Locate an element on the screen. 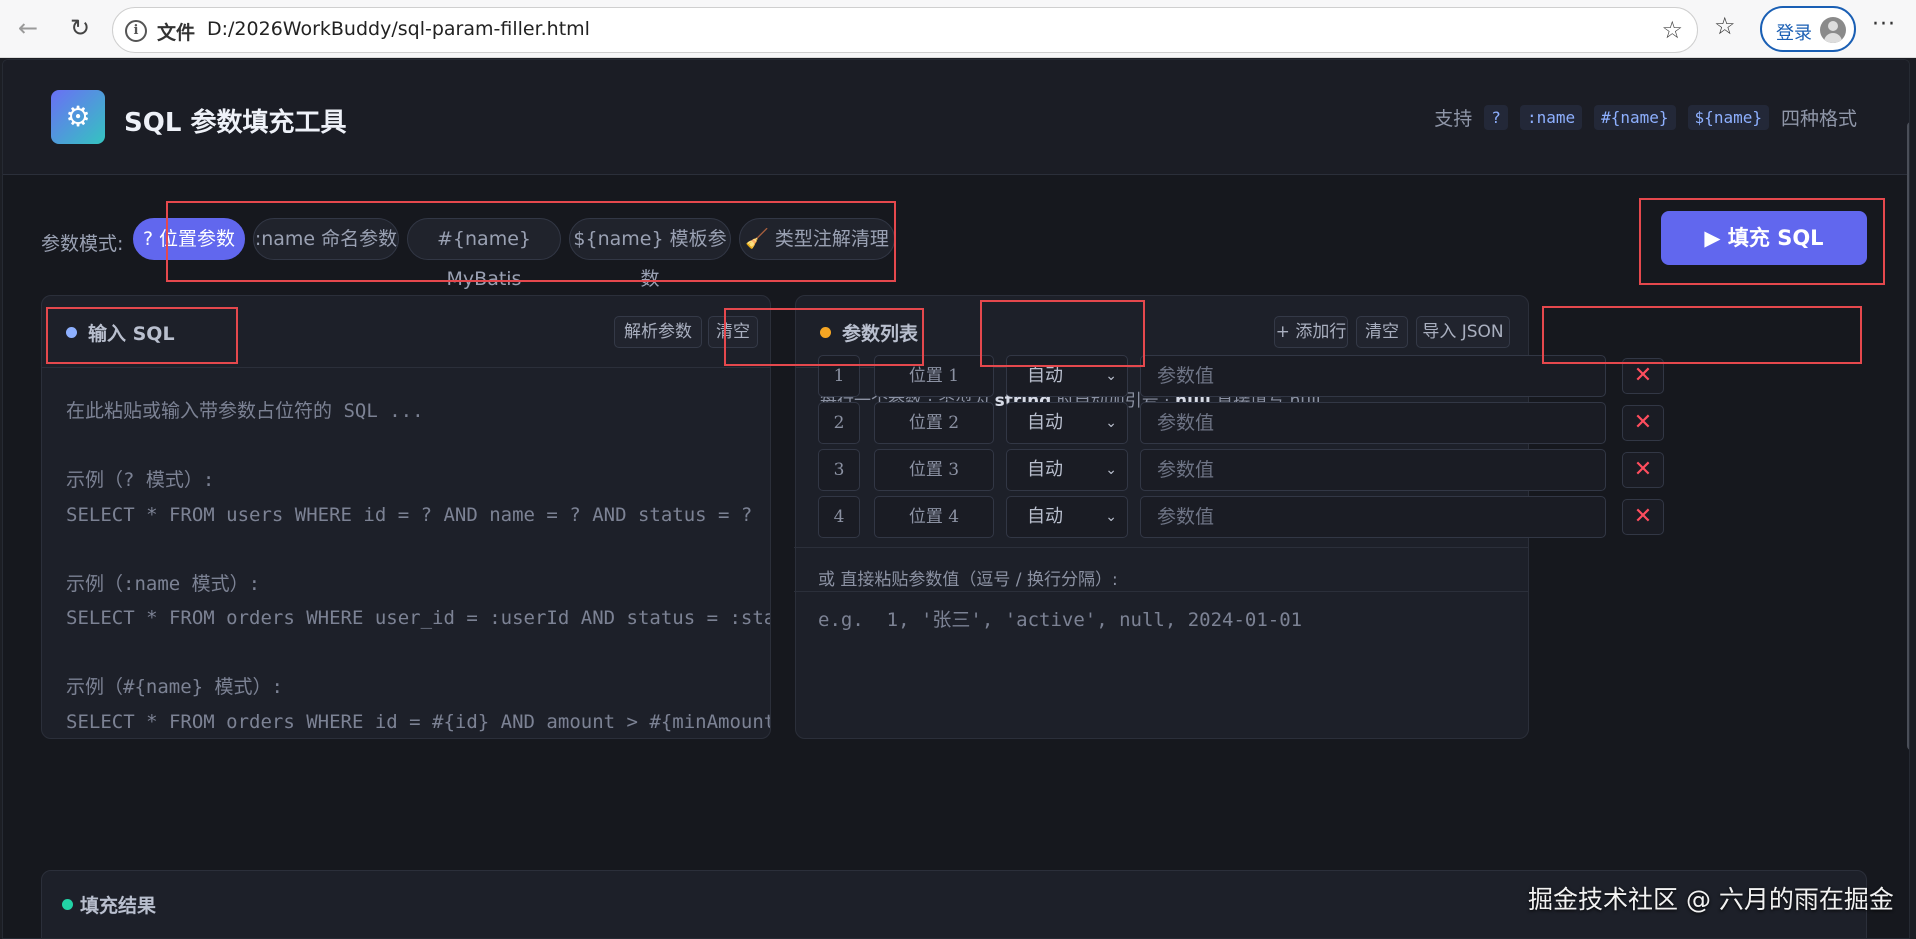 Image resolution: width=1916 pixels, height=939 pixels. gear-icon: ⚙ is located at coordinates (78, 117).